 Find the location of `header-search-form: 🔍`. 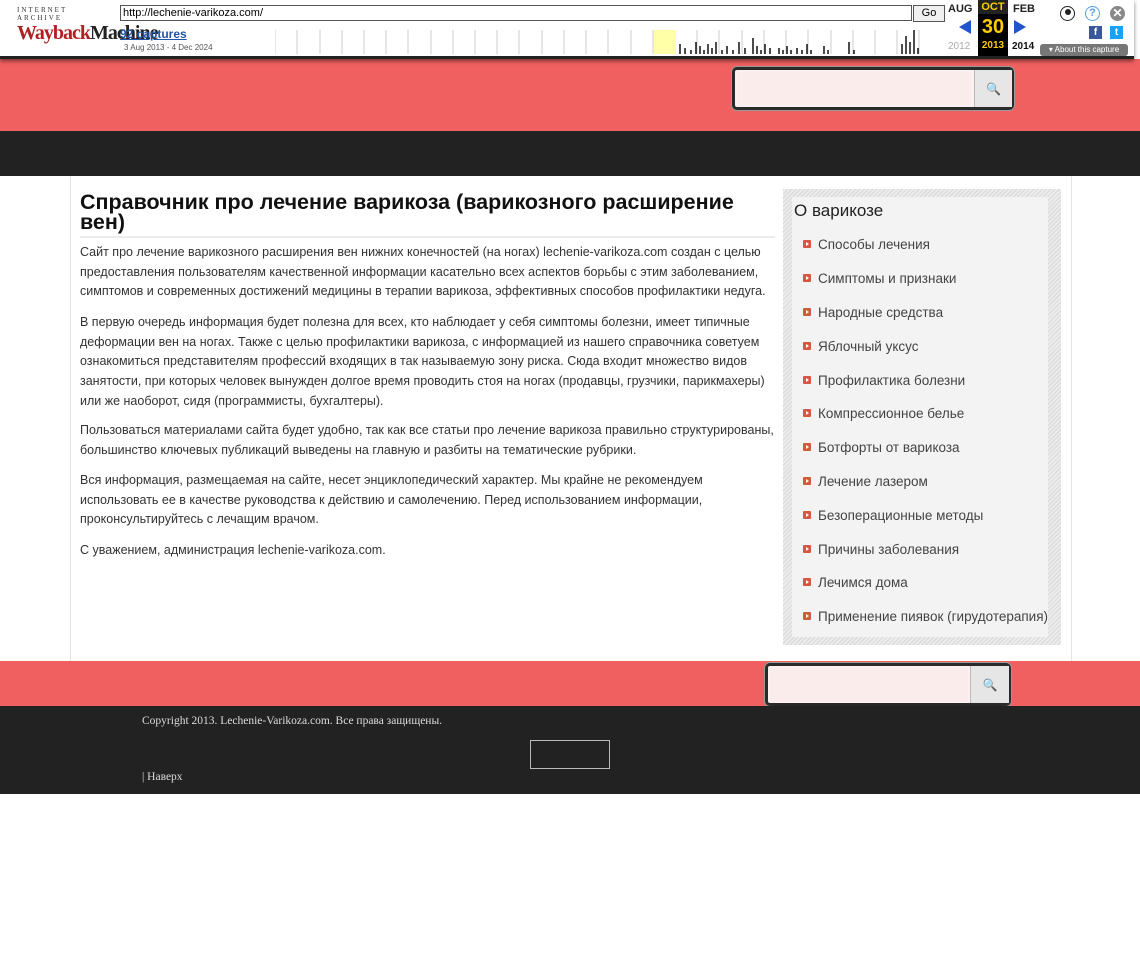

header-search-form: 🔍 is located at coordinates (873, 88).